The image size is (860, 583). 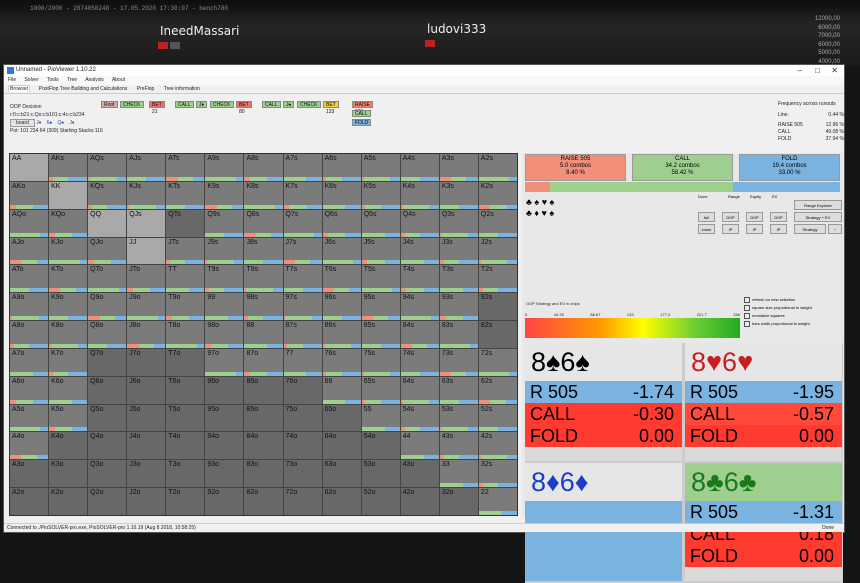 What do you see at coordinates (146, 362) in the screenshot?
I see `hand-cell-J7o: J7o` at bounding box center [146, 362].